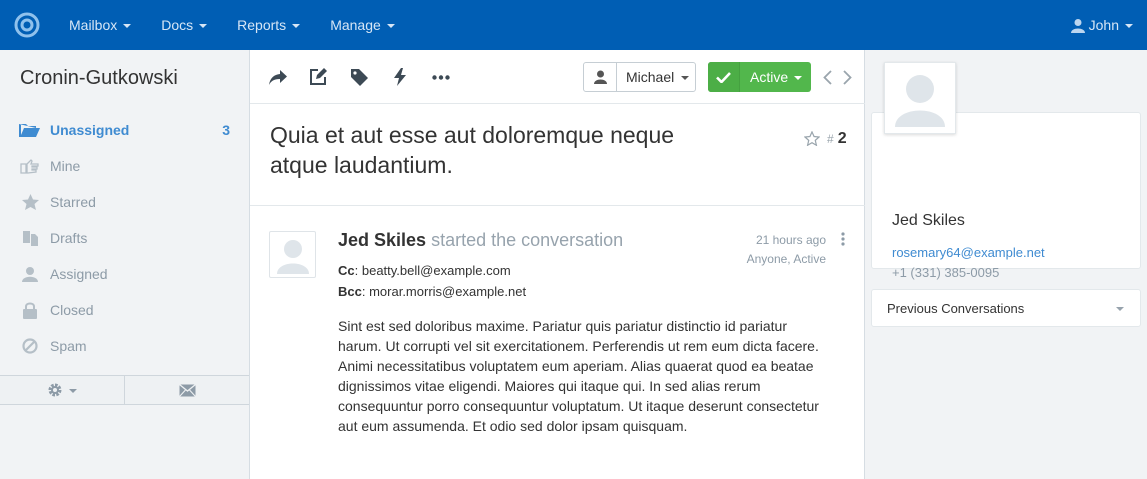 The image size is (1147, 479). What do you see at coordinates (355, 25) in the screenshot?
I see `nav-manage-label: Manage` at bounding box center [355, 25].